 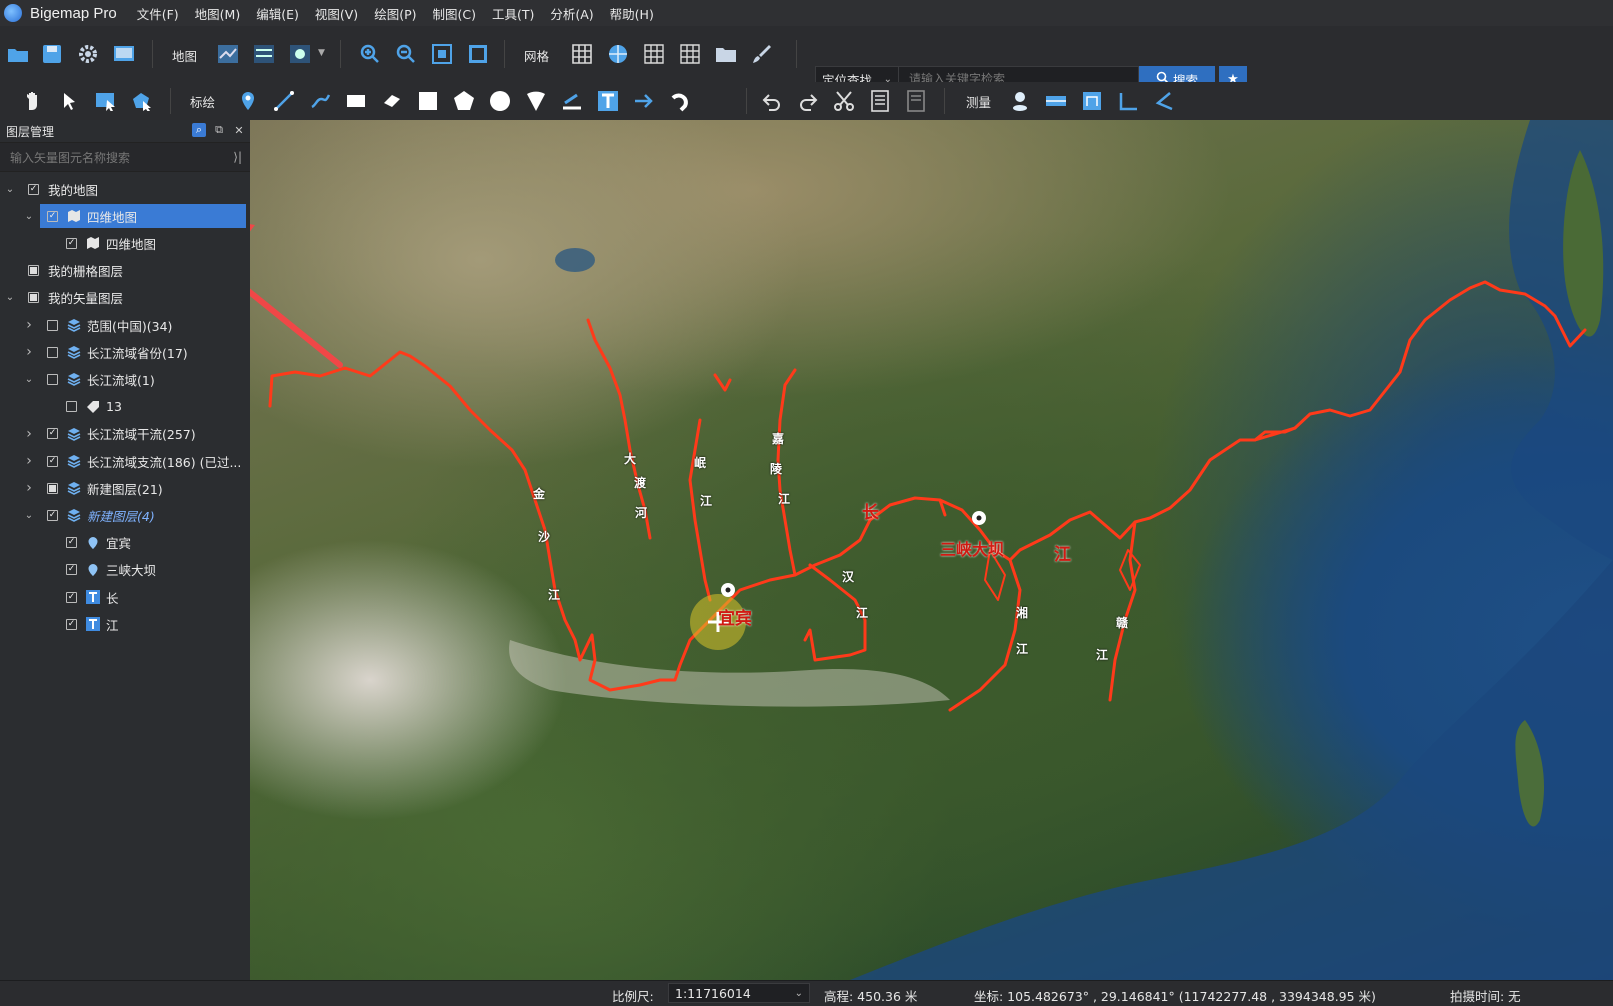 I want to click on collapse-panel-icon: ⟩|, so click(x=237, y=157).